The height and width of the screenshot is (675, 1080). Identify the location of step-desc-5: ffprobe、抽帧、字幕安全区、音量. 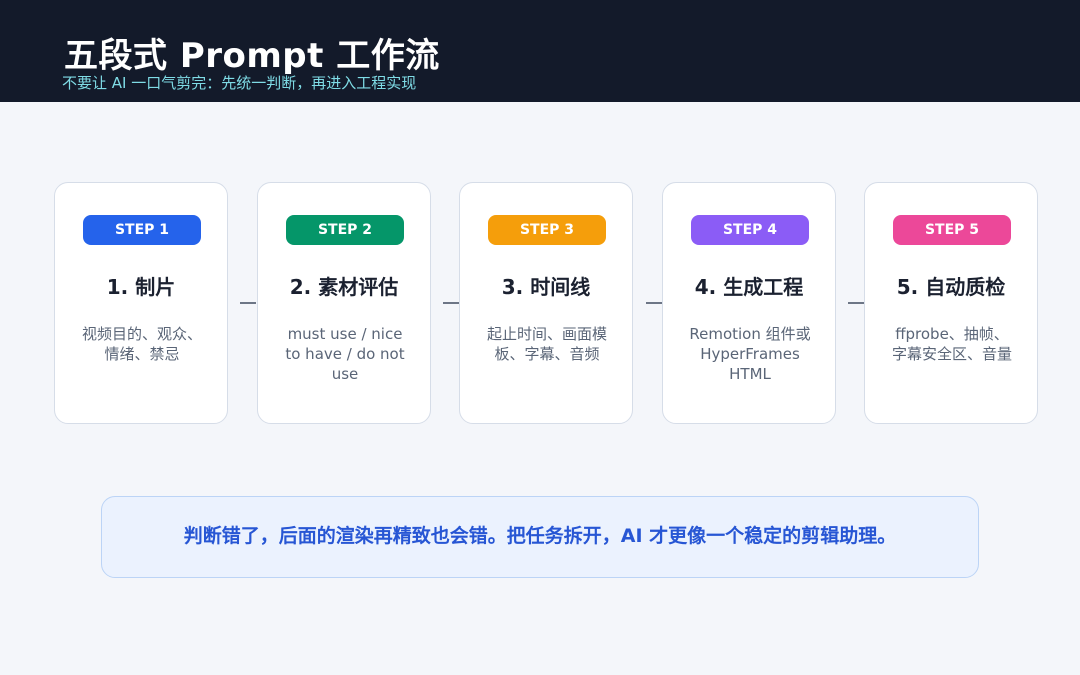
(951, 344).